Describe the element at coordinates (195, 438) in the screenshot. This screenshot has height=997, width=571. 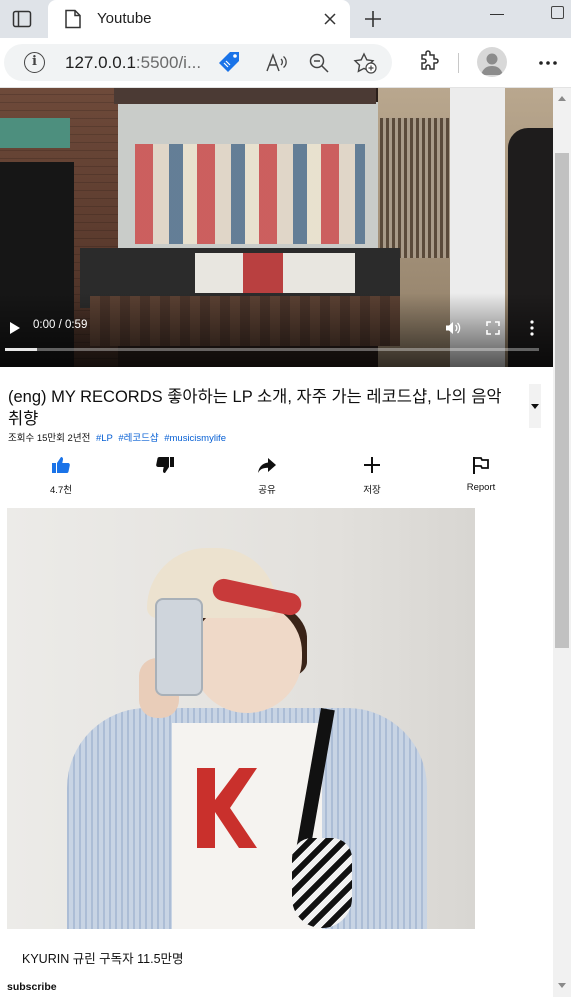
I see `hashtag-link: #musicismylife` at that location.